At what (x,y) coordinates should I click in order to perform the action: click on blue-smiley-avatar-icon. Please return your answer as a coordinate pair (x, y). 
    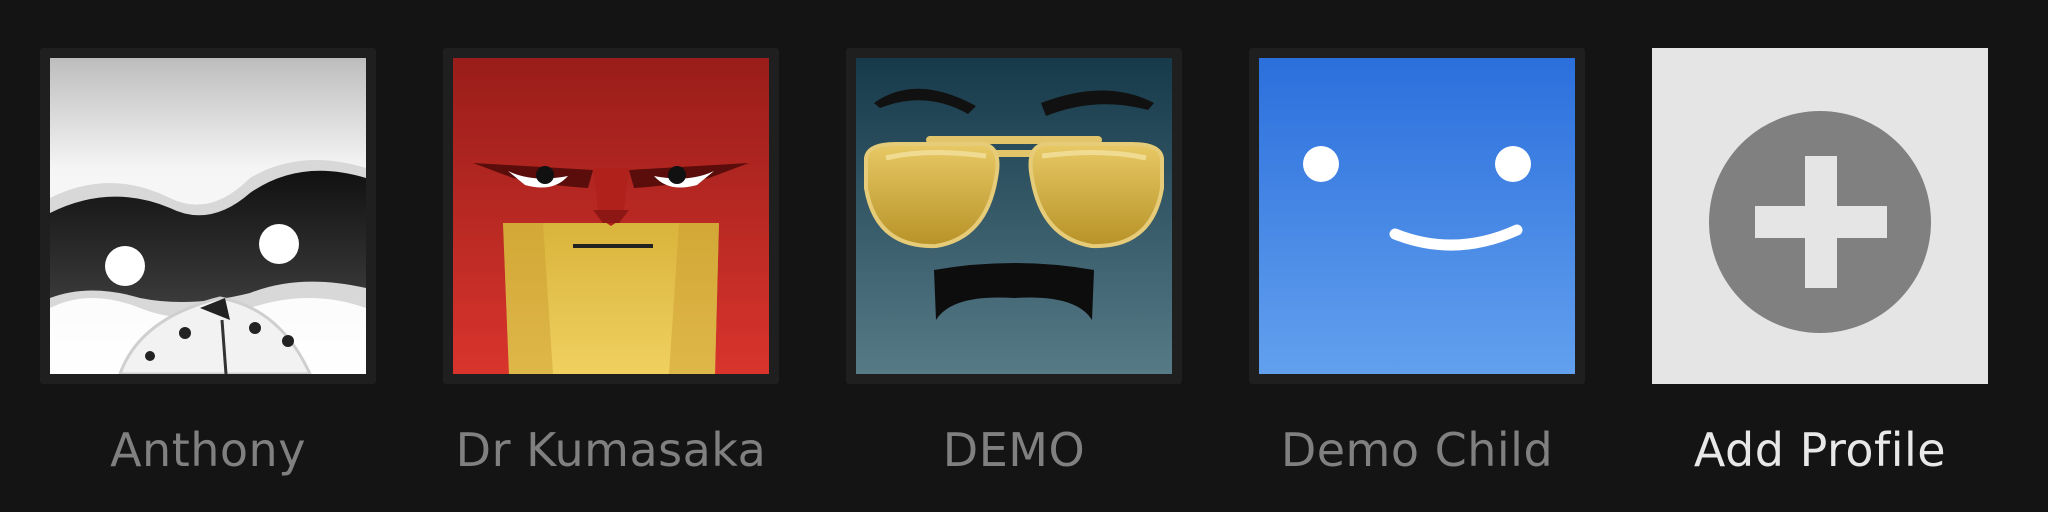
    Looking at the image, I should click on (1417, 216).